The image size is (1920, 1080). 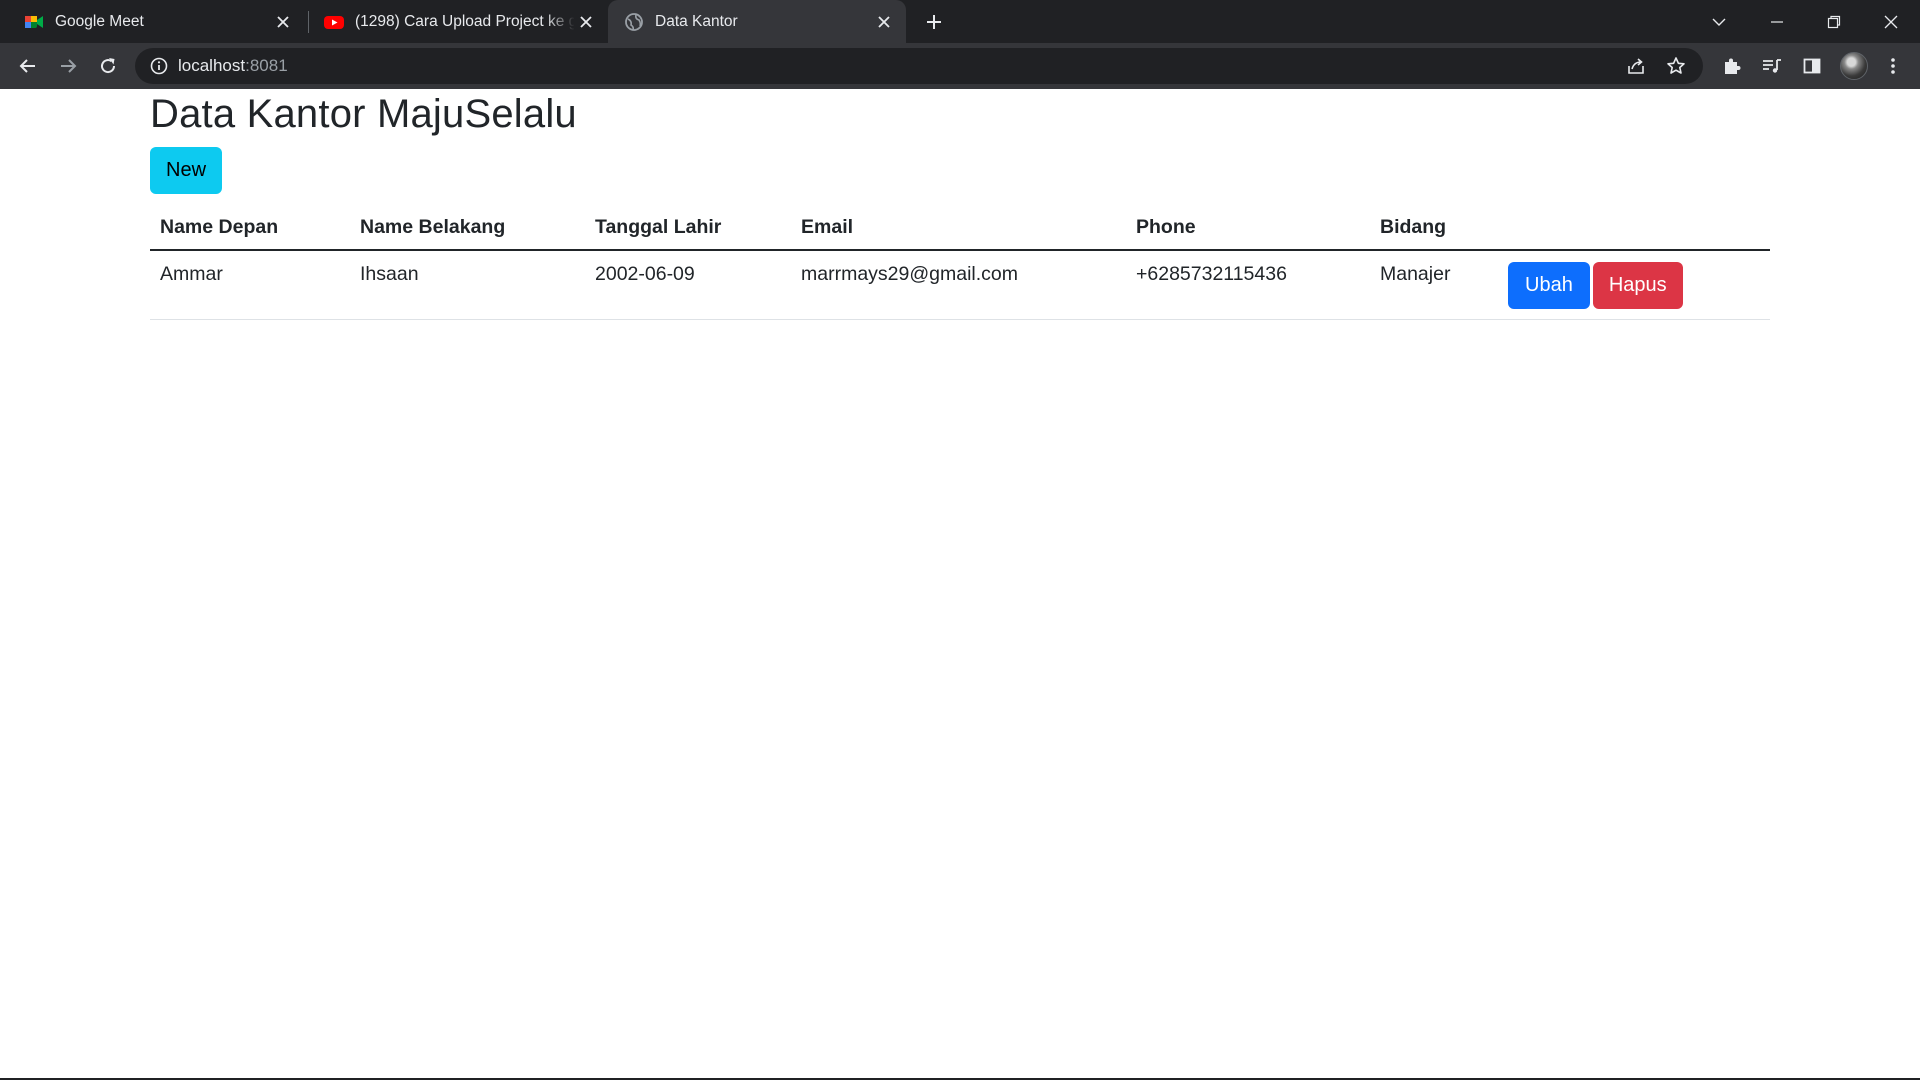 I want to click on edit-button: Ubah, so click(x=1549, y=285).